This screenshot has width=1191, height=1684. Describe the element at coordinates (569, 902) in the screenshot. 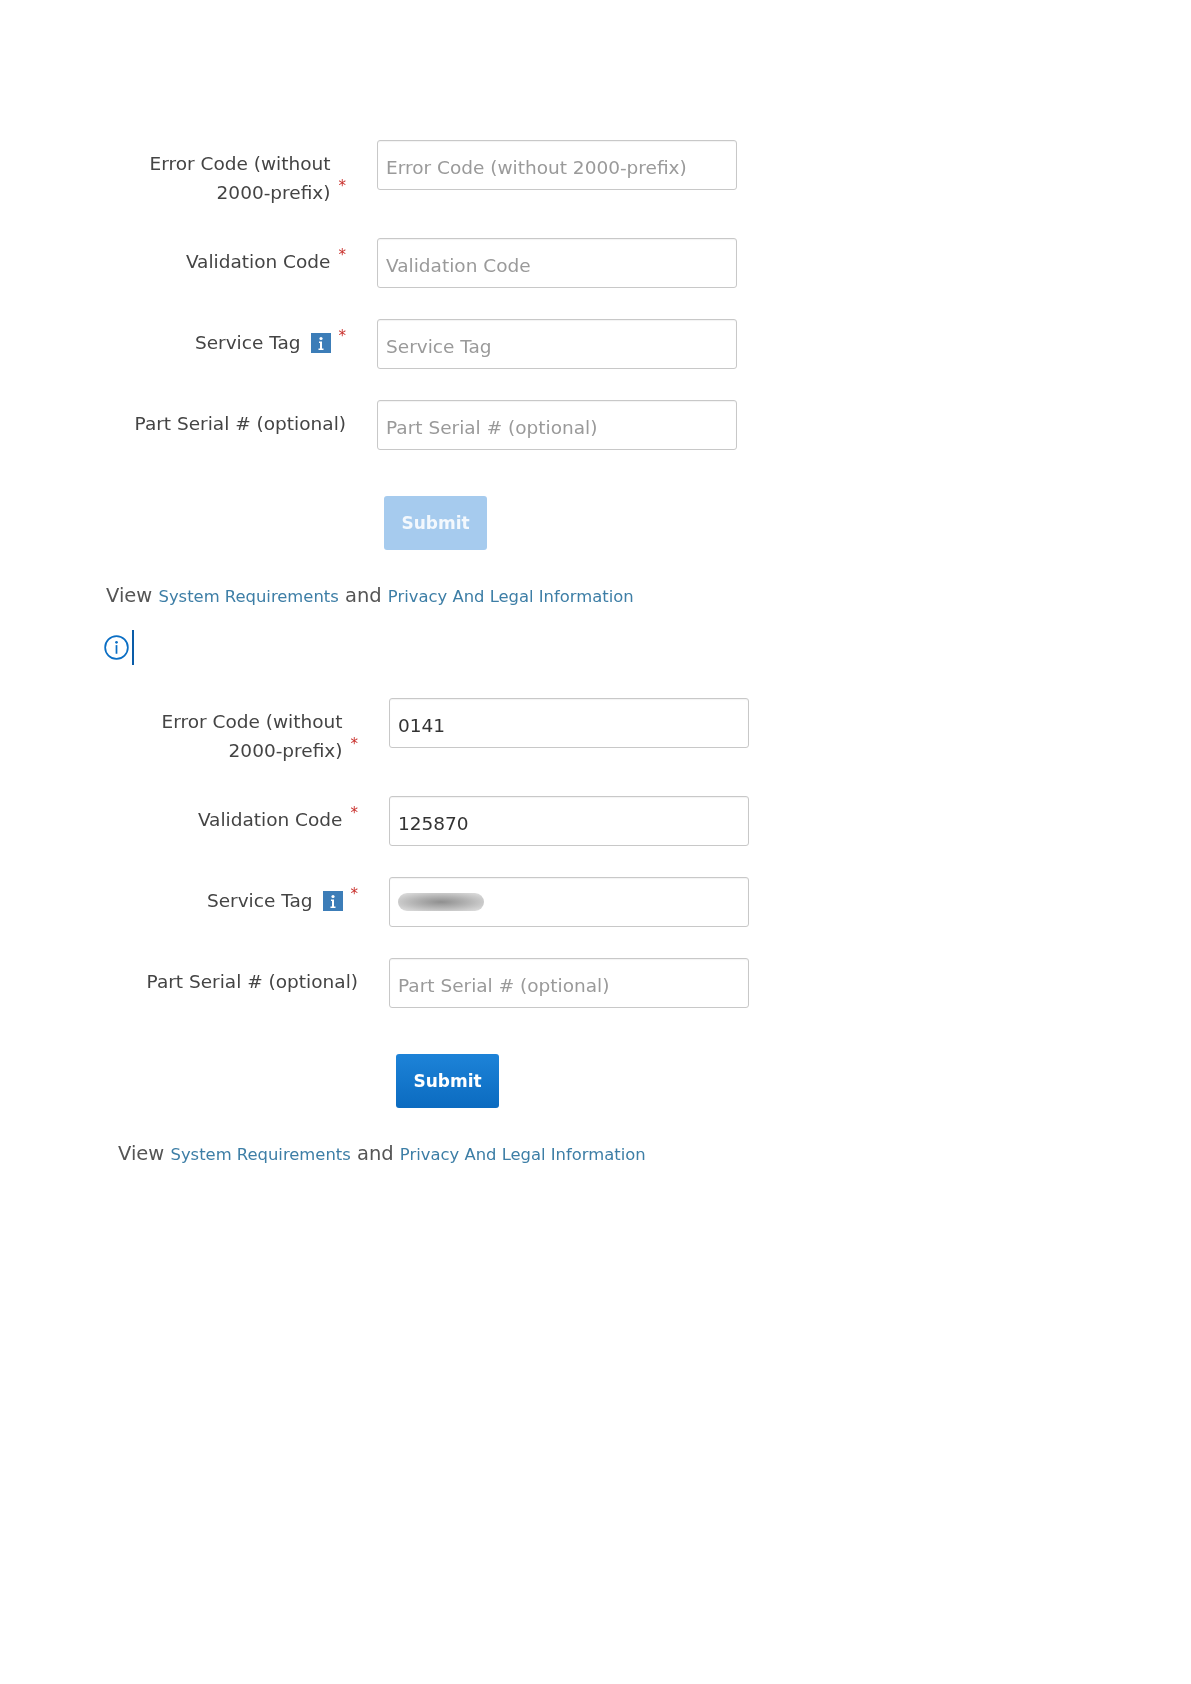

I see `input-field` at that location.